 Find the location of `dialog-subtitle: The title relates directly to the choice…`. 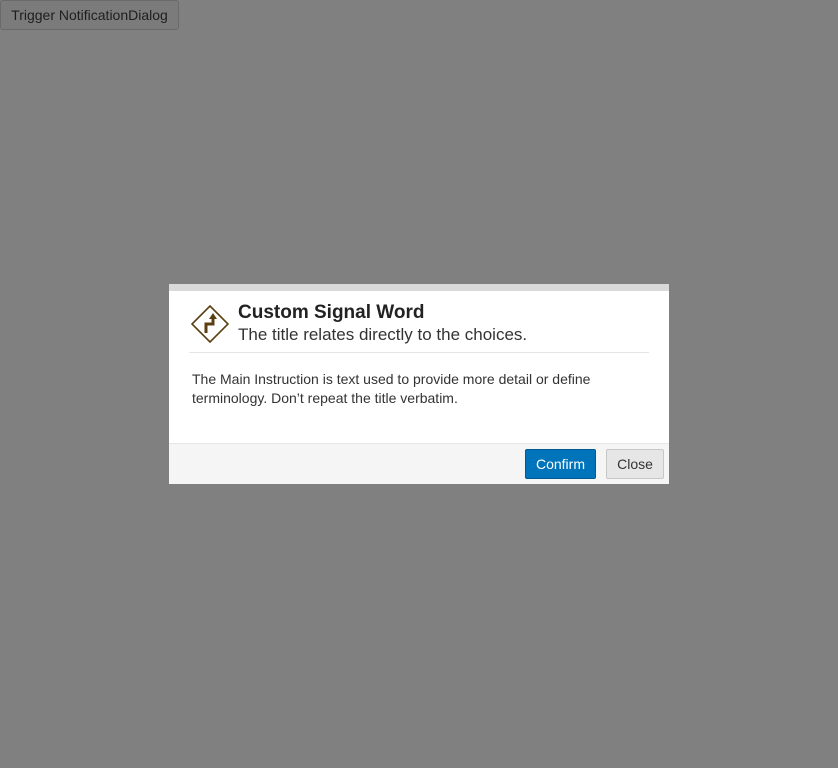

dialog-subtitle: The title relates directly to the choice… is located at coordinates (383, 334).